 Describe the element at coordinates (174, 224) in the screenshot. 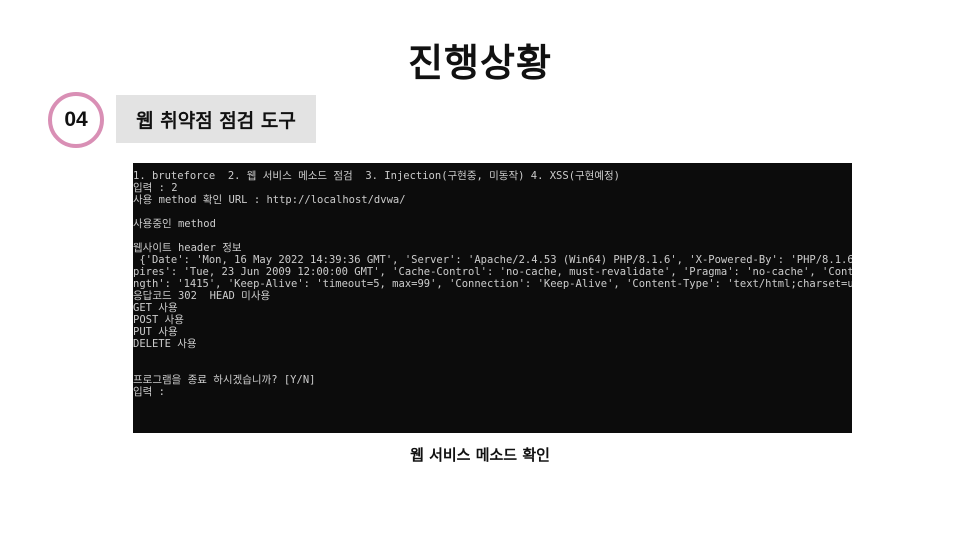

I see `terminal-line: 사용중인 method` at that location.